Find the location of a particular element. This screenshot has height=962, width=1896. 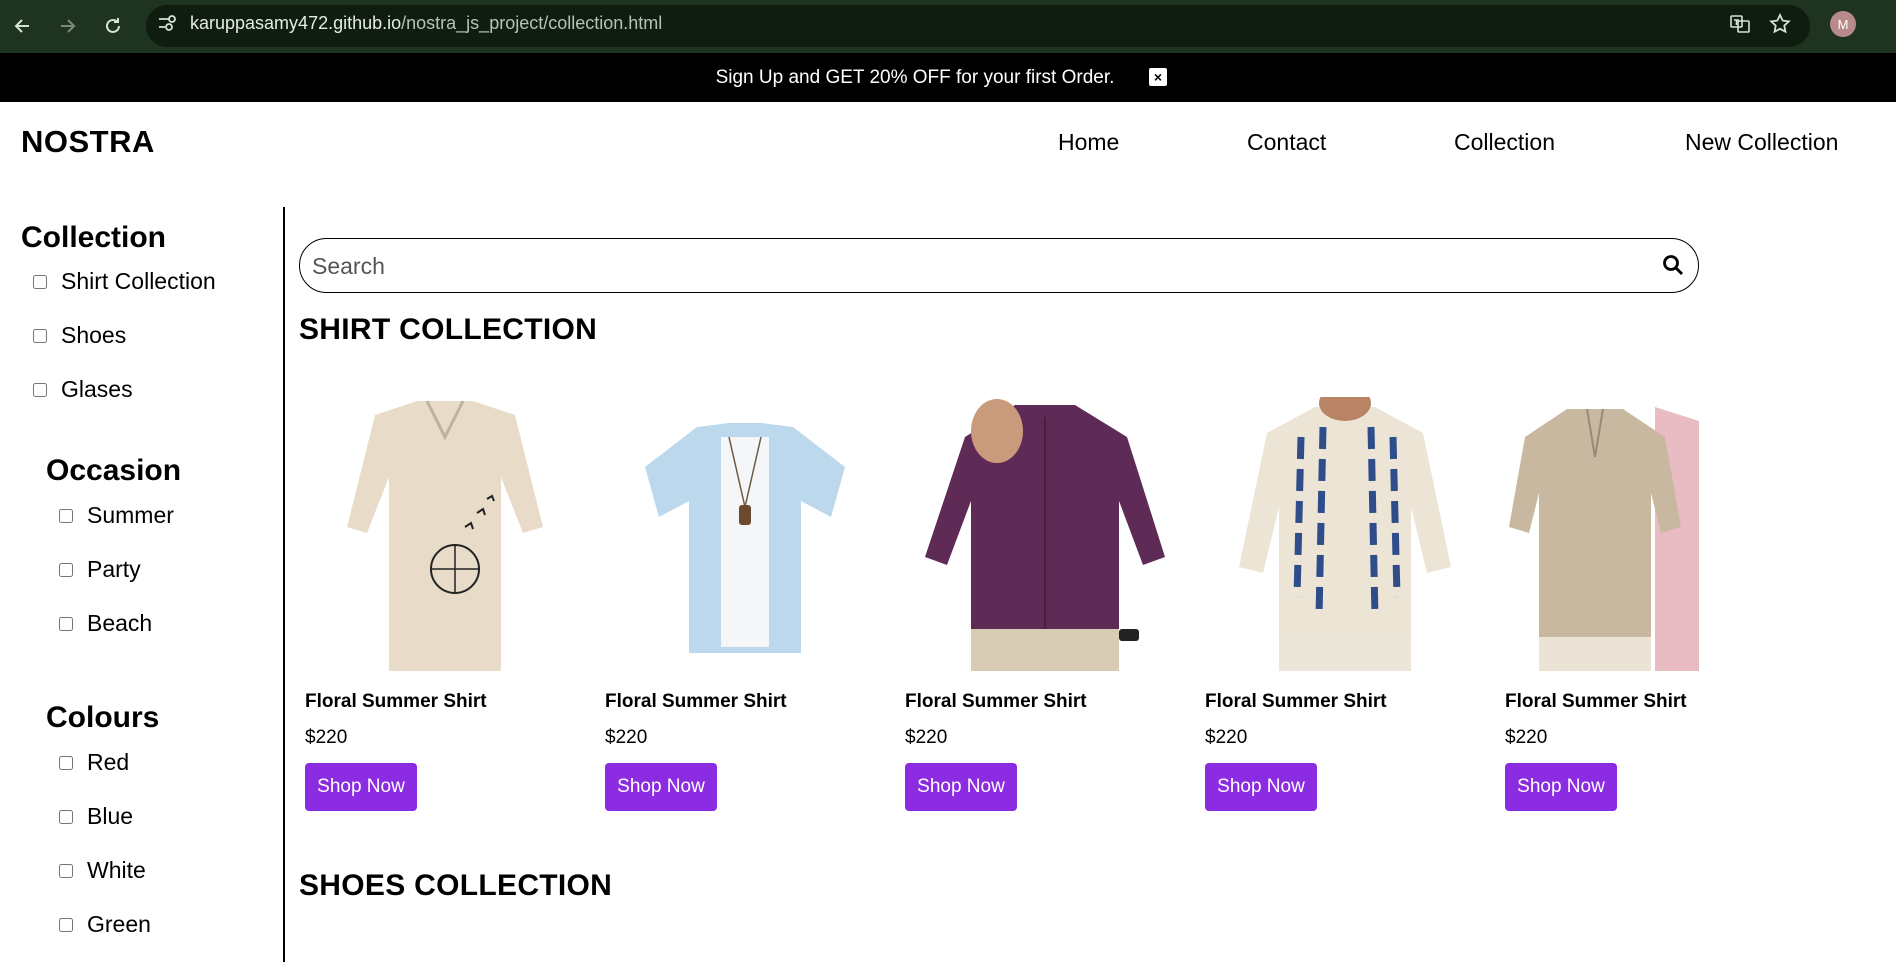

filter-heading-occasion: Occasion is located at coordinates (114, 470).